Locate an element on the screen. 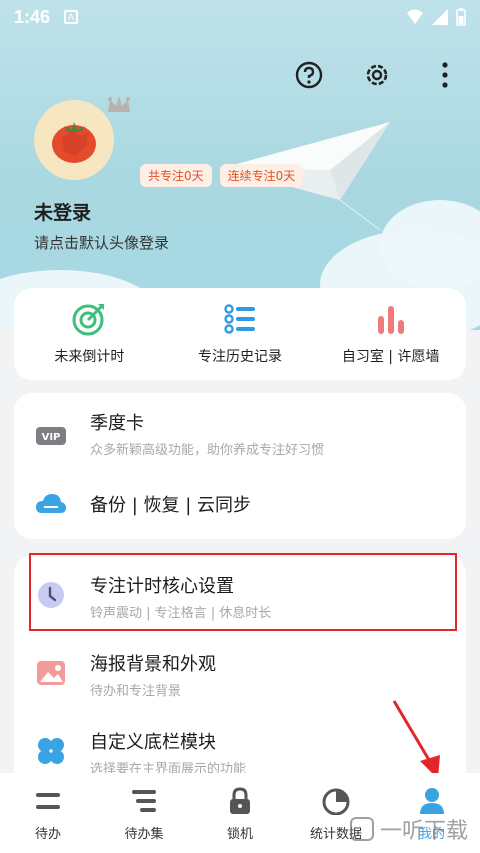 This screenshot has width=480, height=853. target-icon is located at coordinates (88, 320).